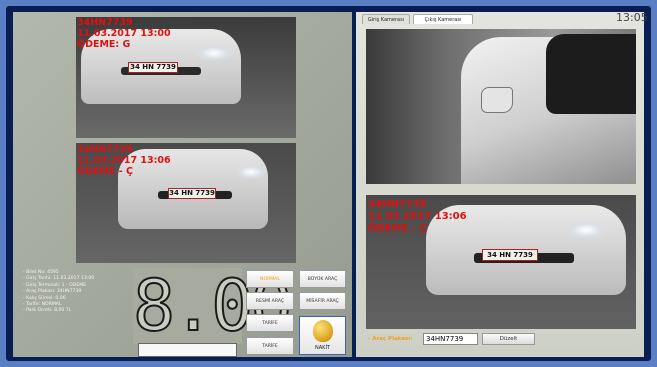  What do you see at coordinates (632, 17) in the screenshot?
I see `clock: 13:05` at bounding box center [632, 17].